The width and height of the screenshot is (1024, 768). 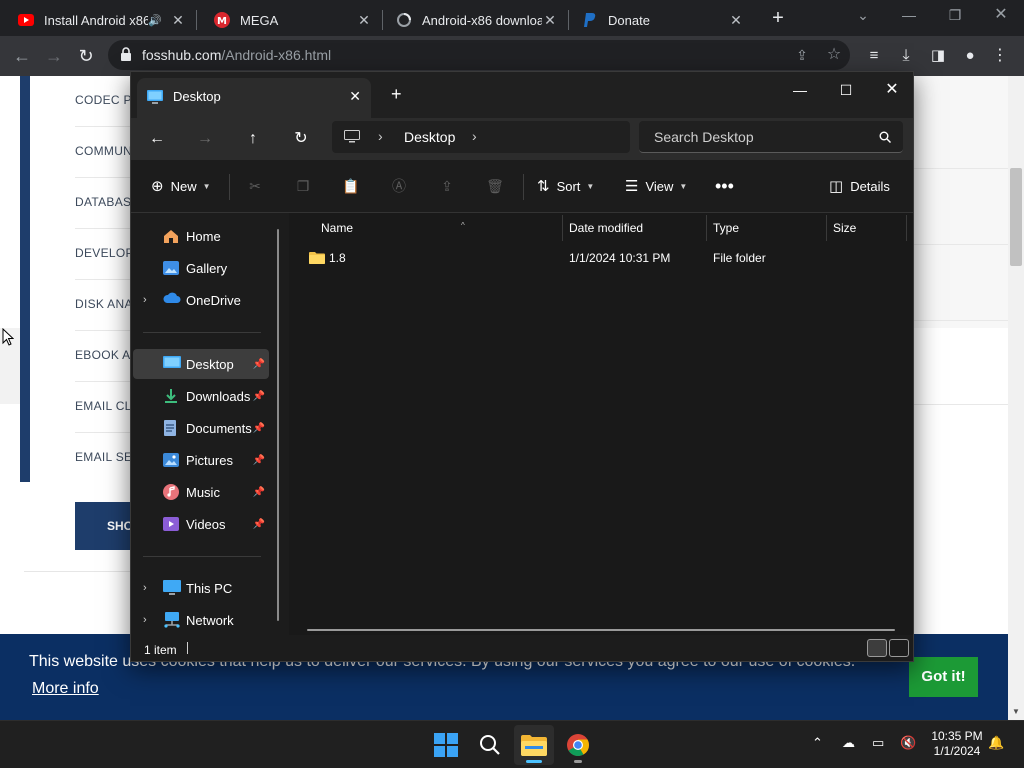 I want to click on column-header-type: Type, so click(x=767, y=228).